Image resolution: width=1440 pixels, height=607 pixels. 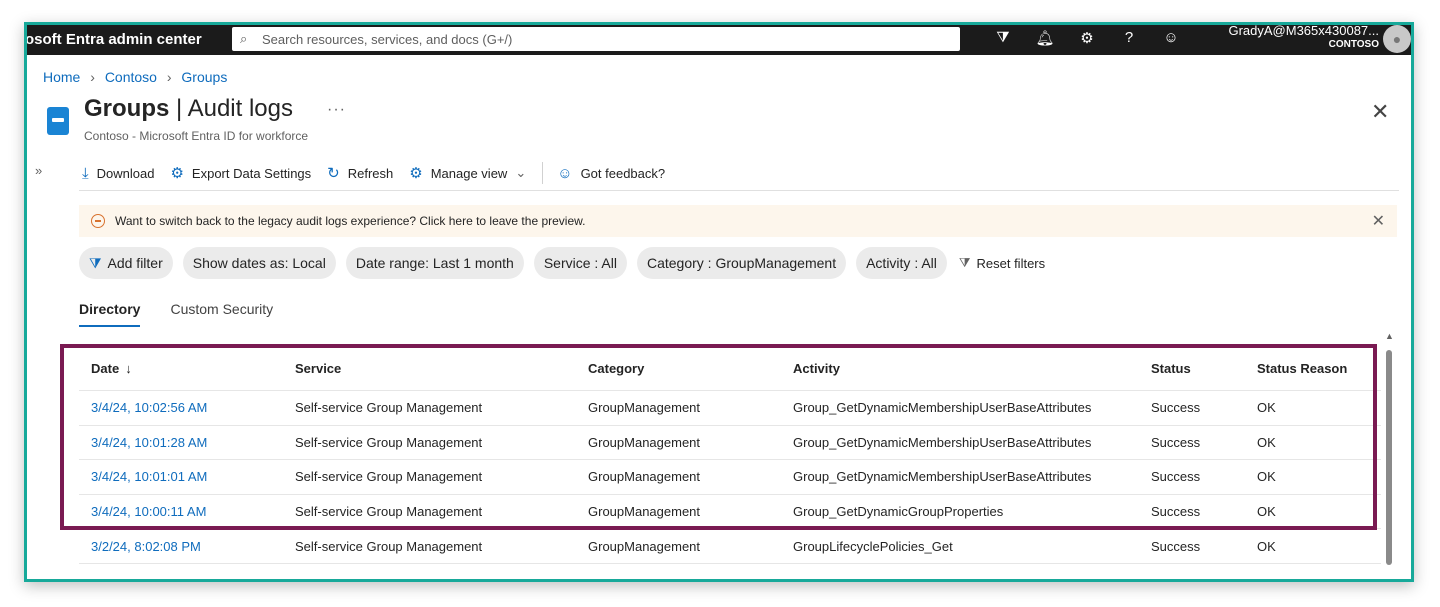 I want to click on reset-filters-button: ⧩ Reset filters, so click(x=1002, y=263).